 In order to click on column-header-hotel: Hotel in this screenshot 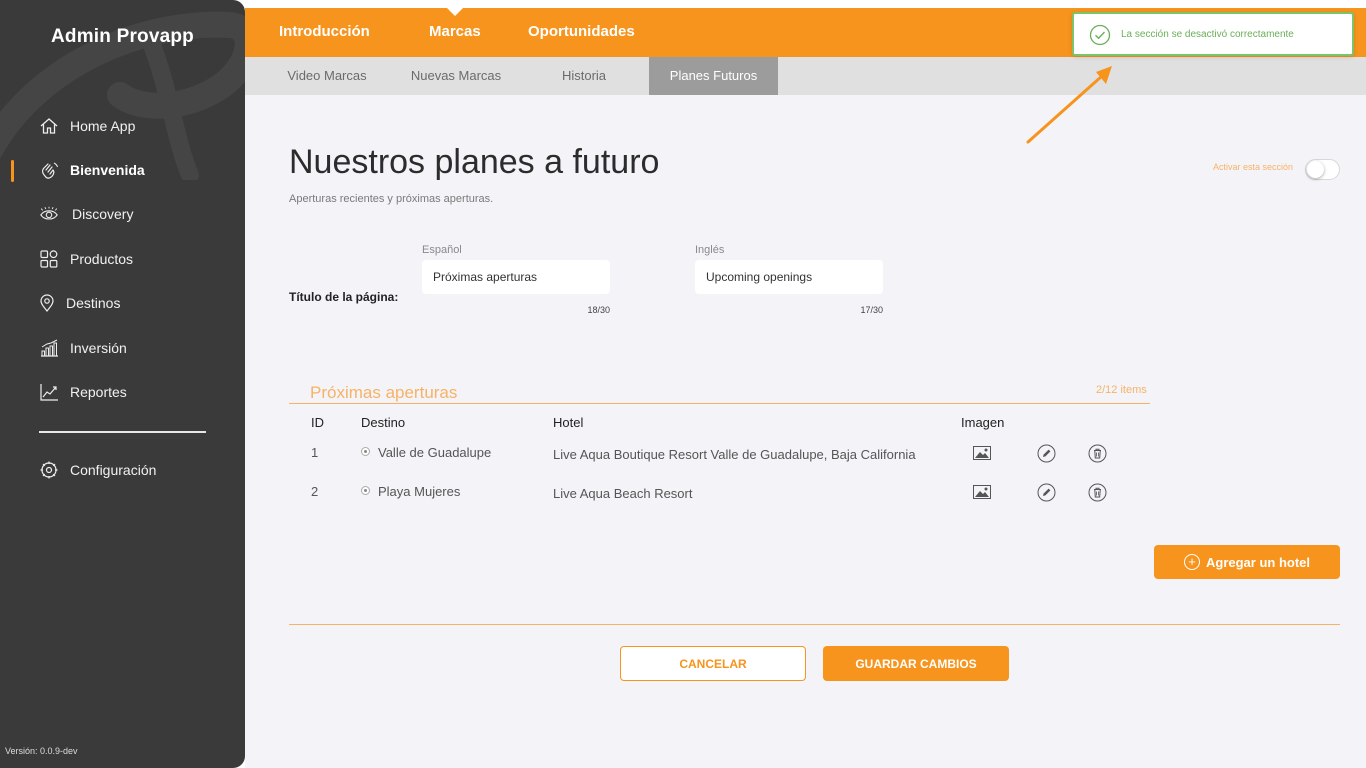, I will do `click(568, 422)`.